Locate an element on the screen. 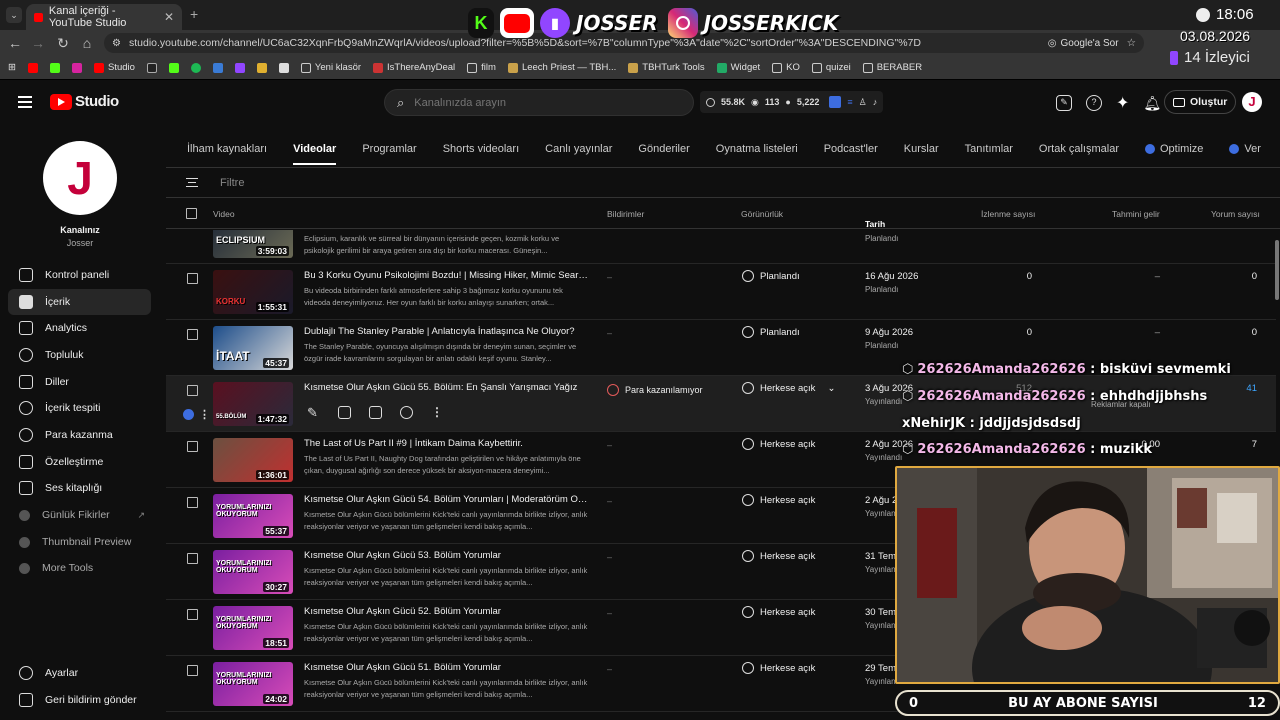 The height and width of the screenshot is (720, 1280). bookmark-ko: KO is located at coordinates (786, 67).